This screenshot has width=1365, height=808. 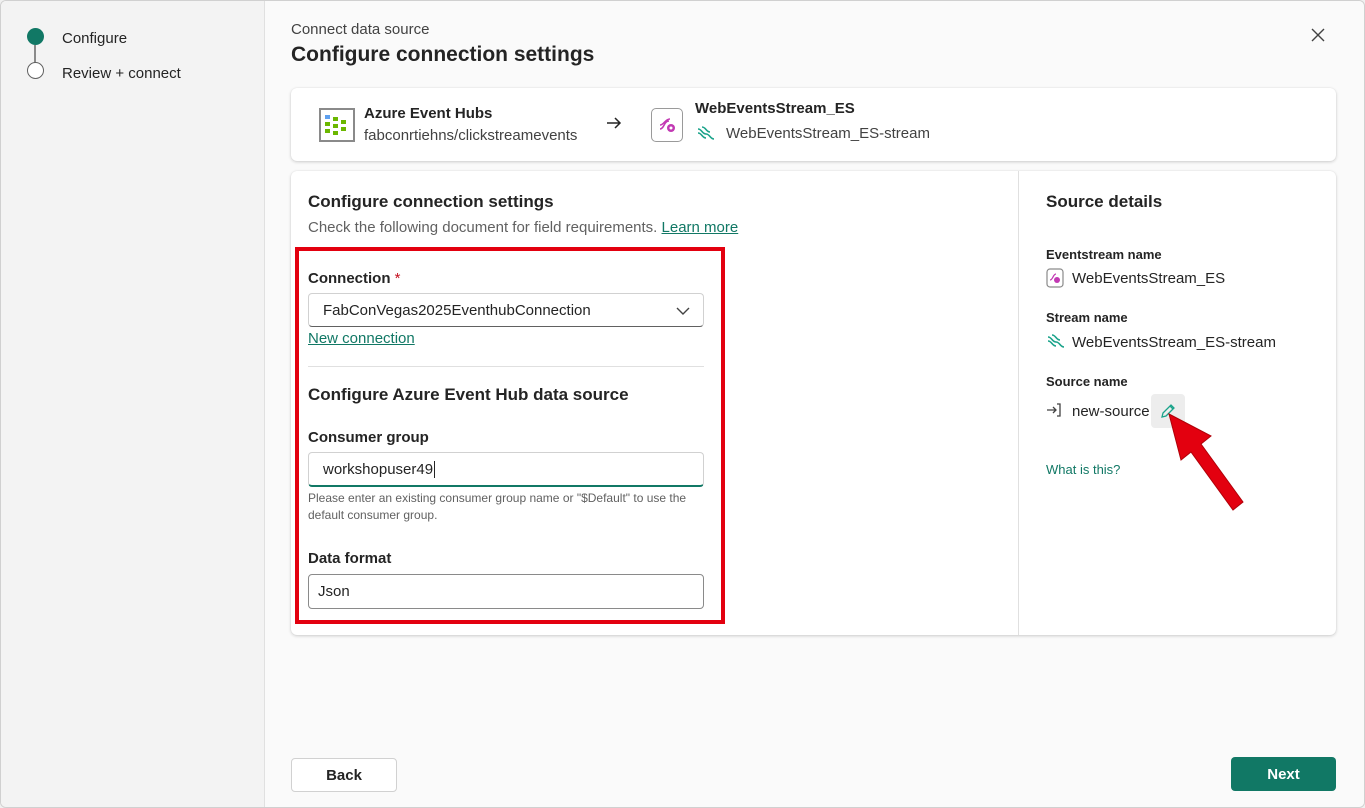 What do you see at coordinates (344, 775) in the screenshot?
I see `back-button: Back` at bounding box center [344, 775].